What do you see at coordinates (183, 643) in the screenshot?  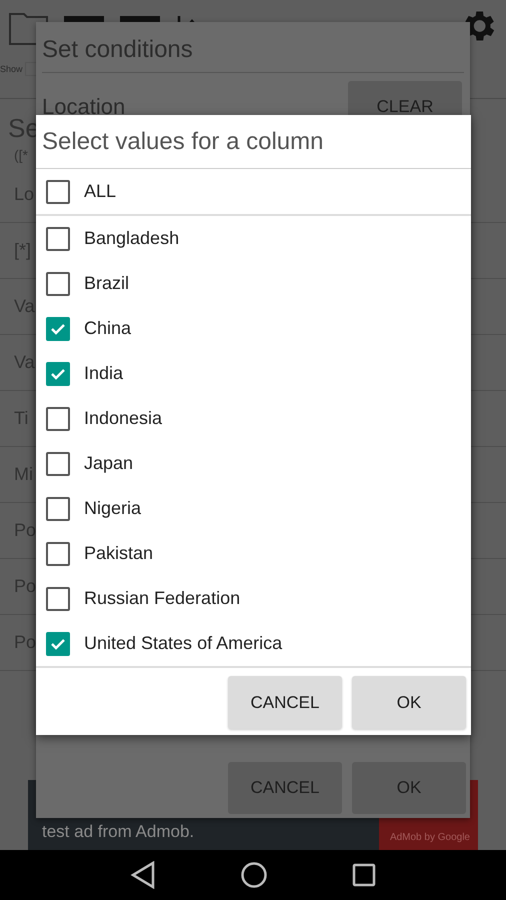 I see `option-label: United States of America` at bounding box center [183, 643].